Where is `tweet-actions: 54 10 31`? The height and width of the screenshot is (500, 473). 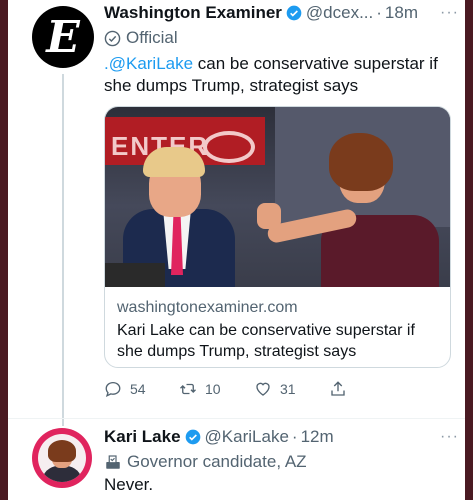
tweet-actions: 54 10 31 is located at coordinates (254, 389).